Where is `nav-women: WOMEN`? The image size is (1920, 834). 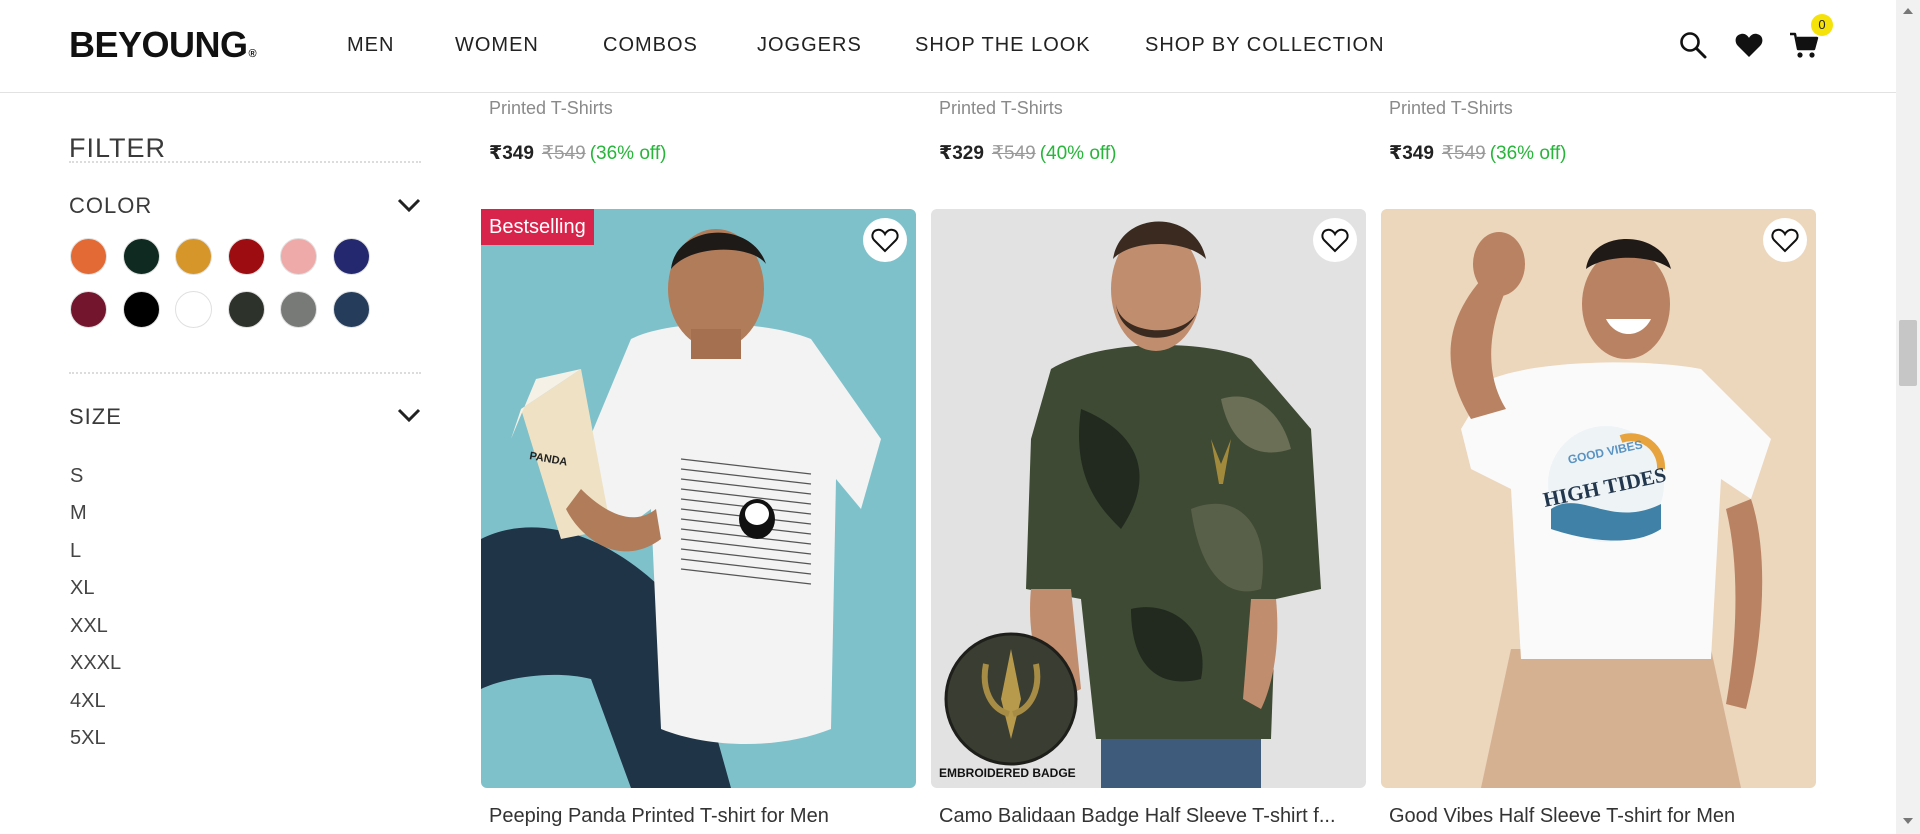 nav-women: WOMEN is located at coordinates (497, 45).